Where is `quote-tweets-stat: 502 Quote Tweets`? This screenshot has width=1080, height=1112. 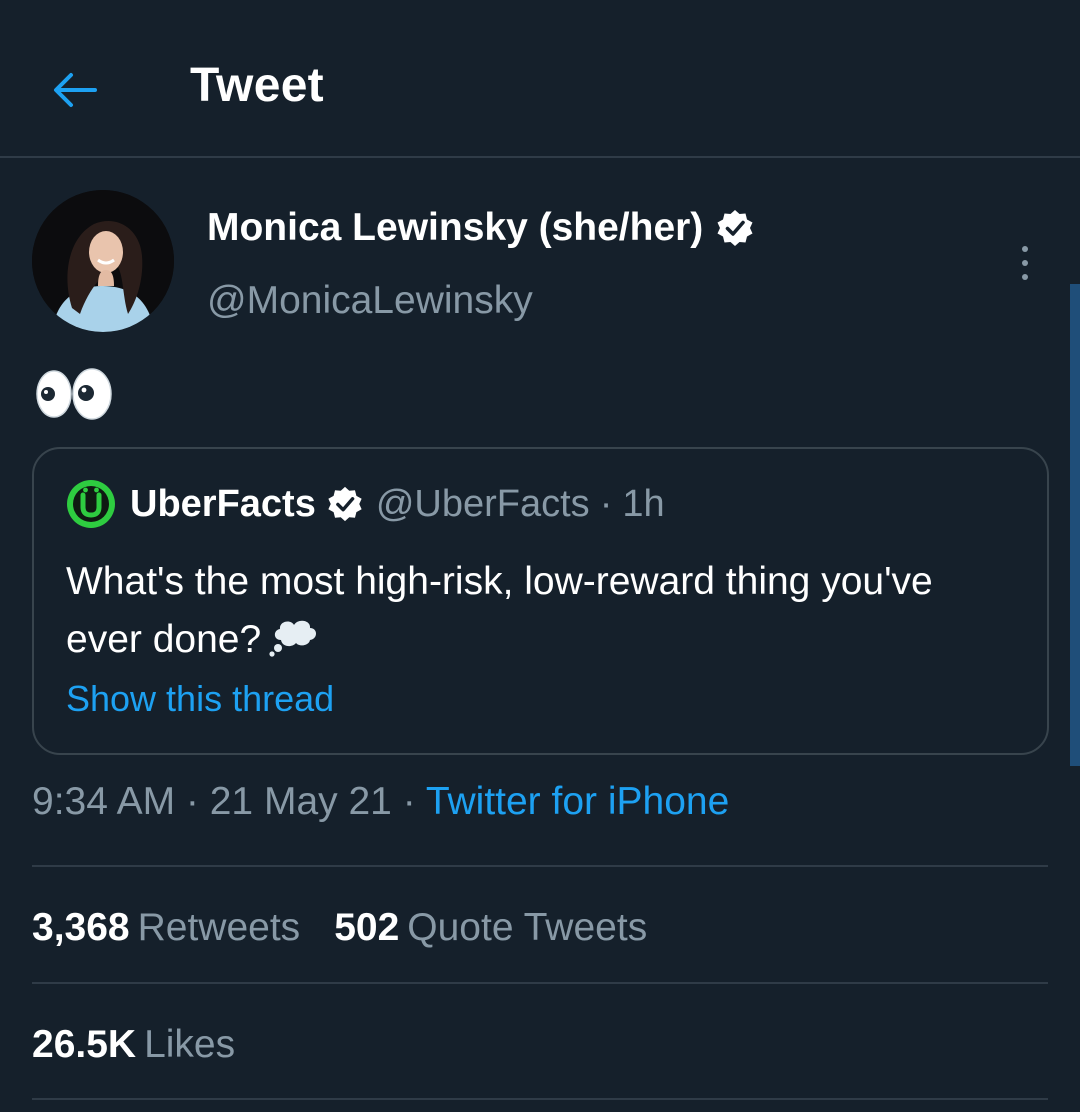 quote-tweets-stat: 502 Quote Tweets is located at coordinates (490, 928).